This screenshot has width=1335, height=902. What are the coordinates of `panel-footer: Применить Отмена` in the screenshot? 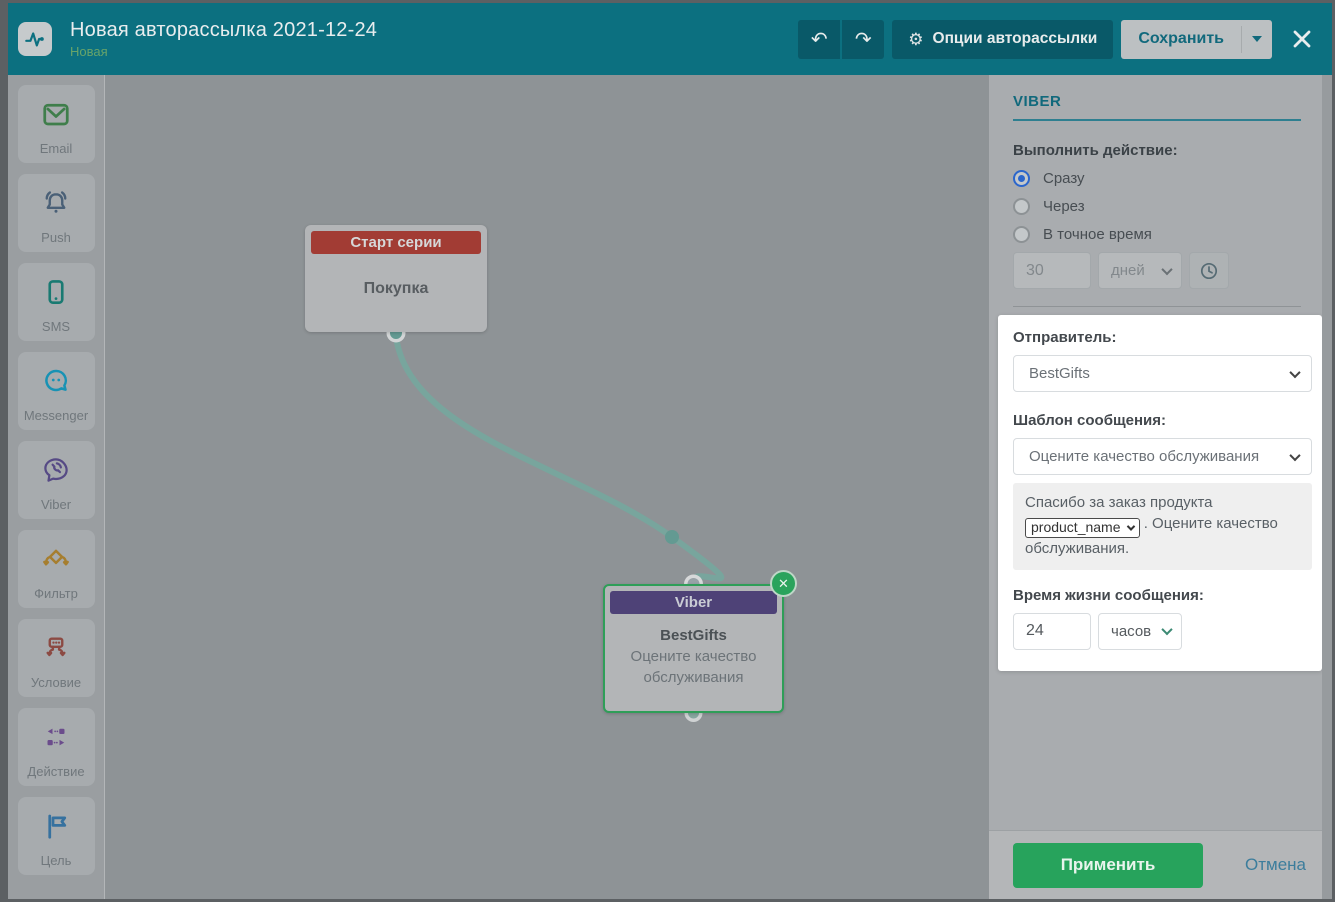 It's located at (1155, 864).